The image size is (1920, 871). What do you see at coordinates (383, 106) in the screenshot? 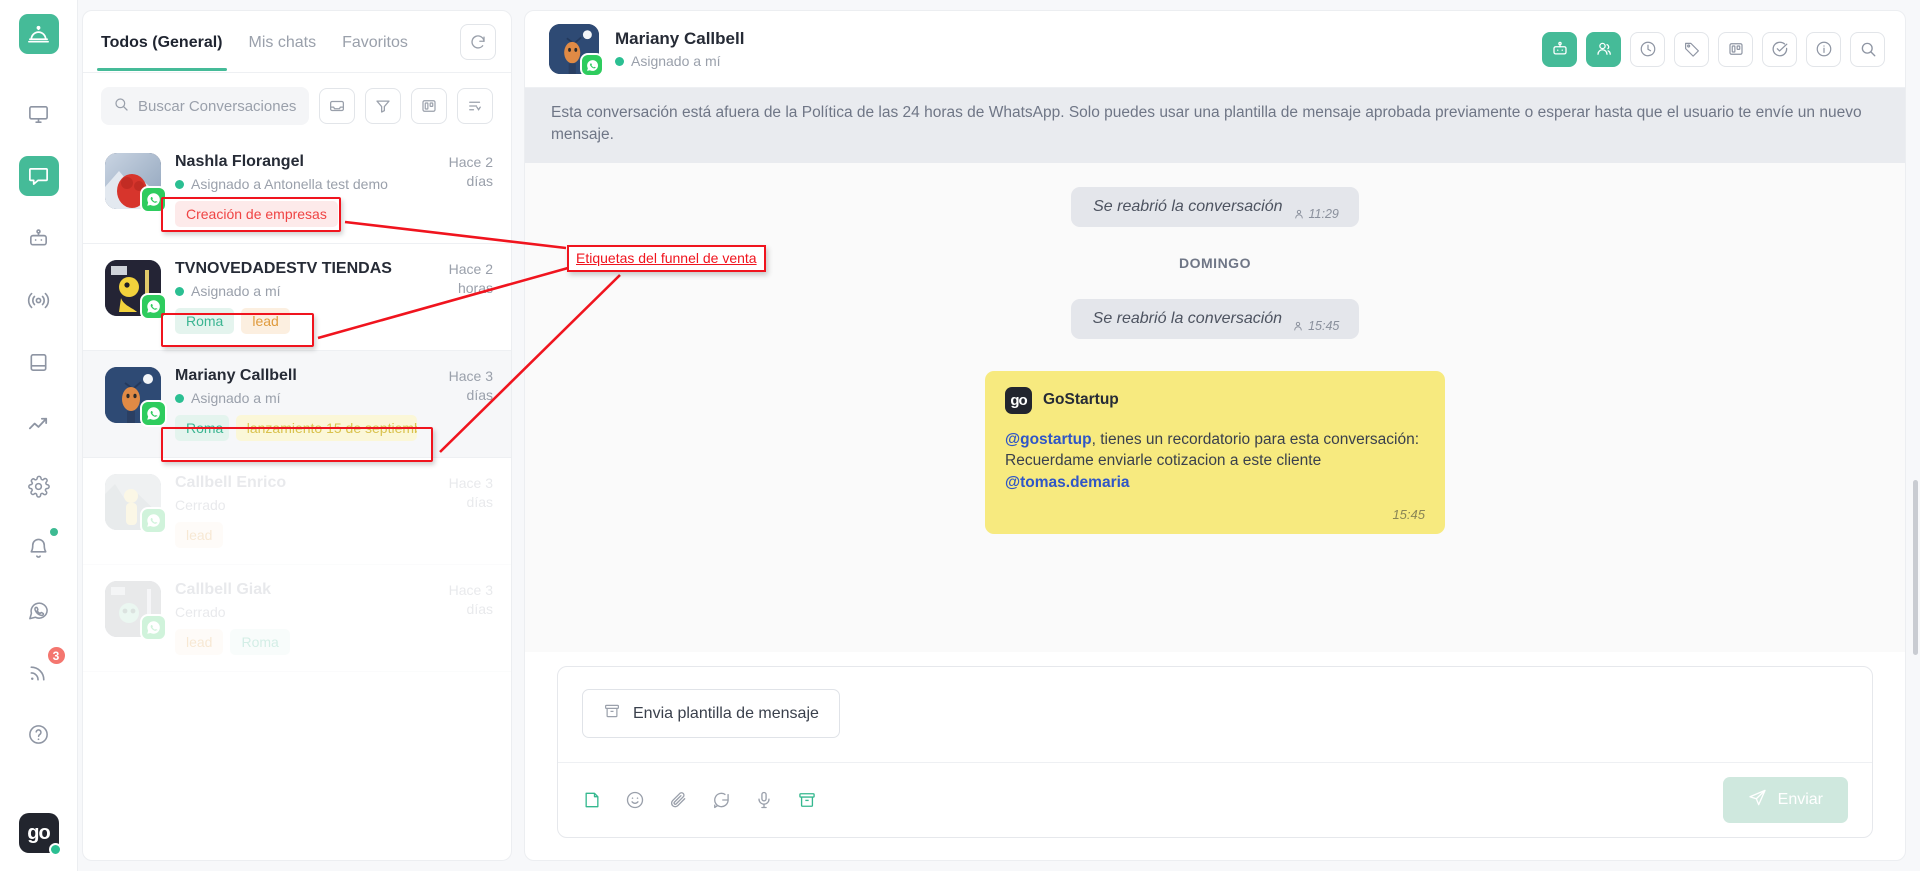
I see `funnel-icon` at bounding box center [383, 106].